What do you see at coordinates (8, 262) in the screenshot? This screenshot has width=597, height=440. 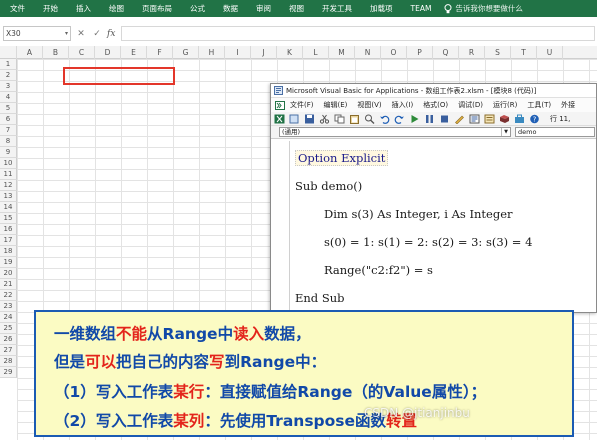 I see `row-header-19: 19` at bounding box center [8, 262].